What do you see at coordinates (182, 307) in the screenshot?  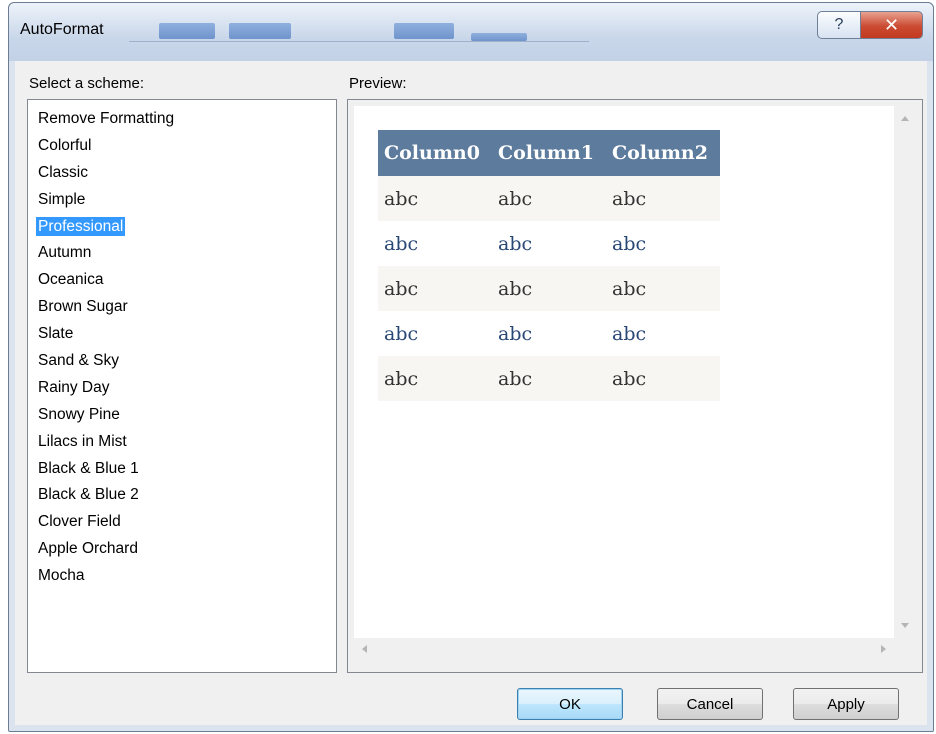 I see `scheme-list-item: Brown Sugar` at bounding box center [182, 307].